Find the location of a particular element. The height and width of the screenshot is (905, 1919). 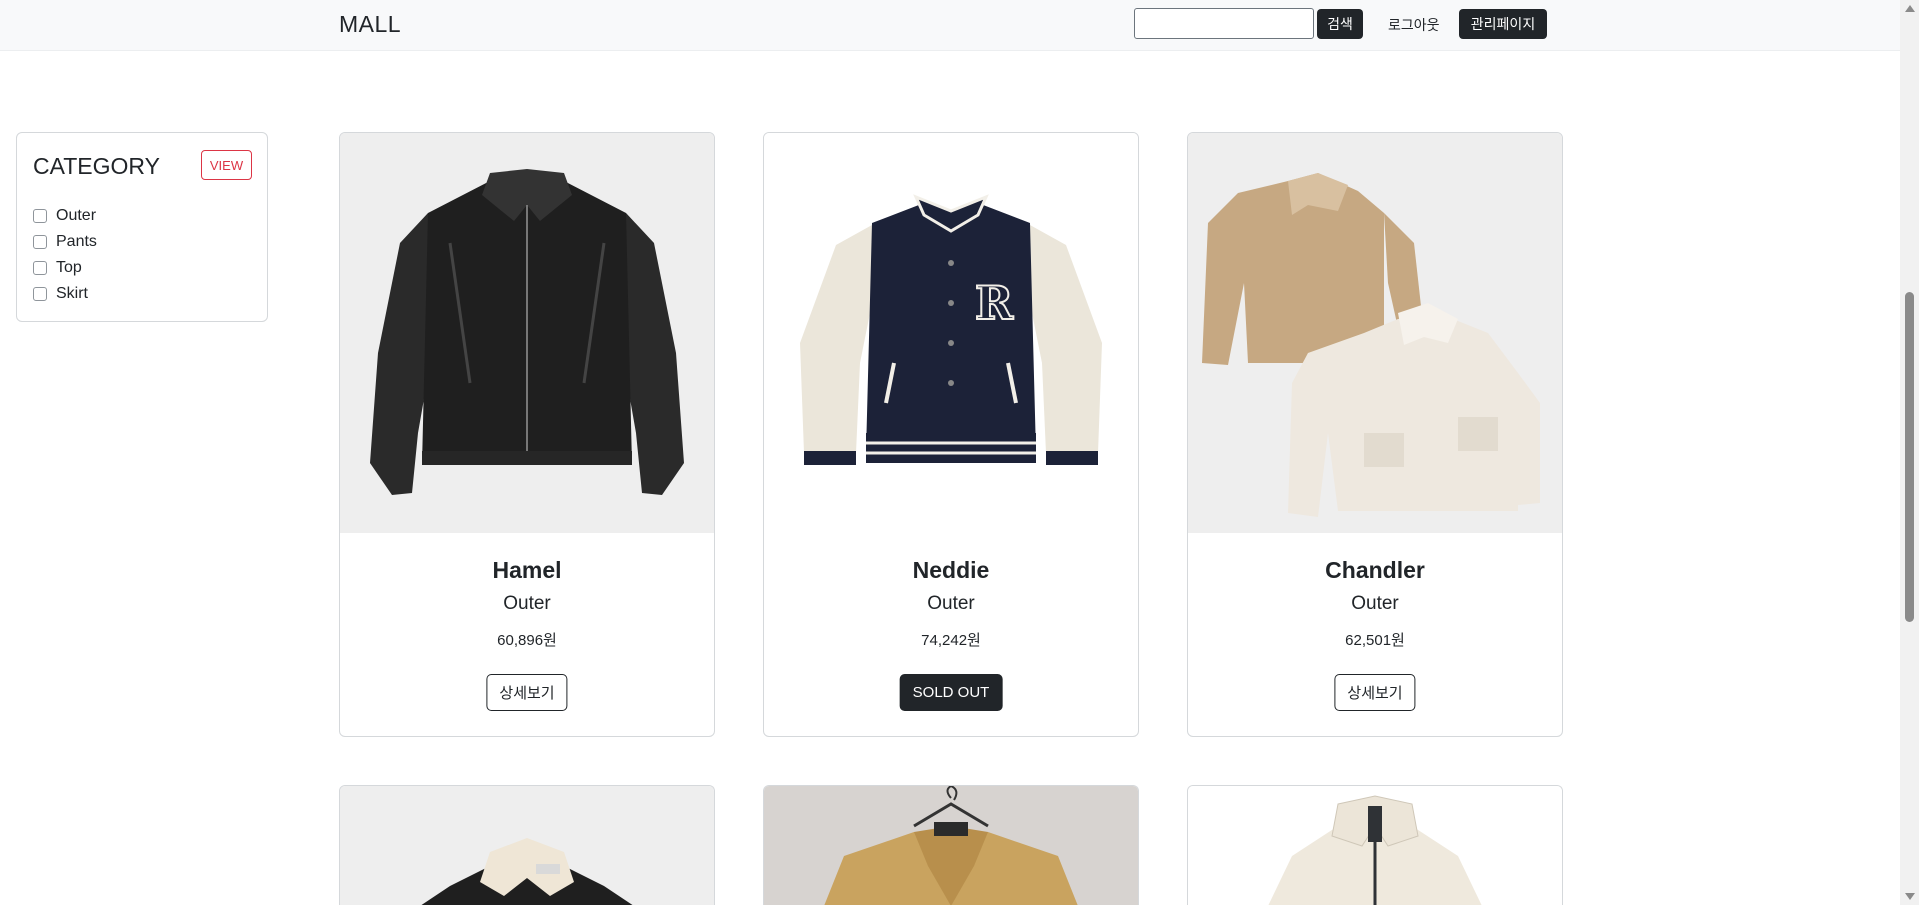

category-label: Pants is located at coordinates (76, 241).